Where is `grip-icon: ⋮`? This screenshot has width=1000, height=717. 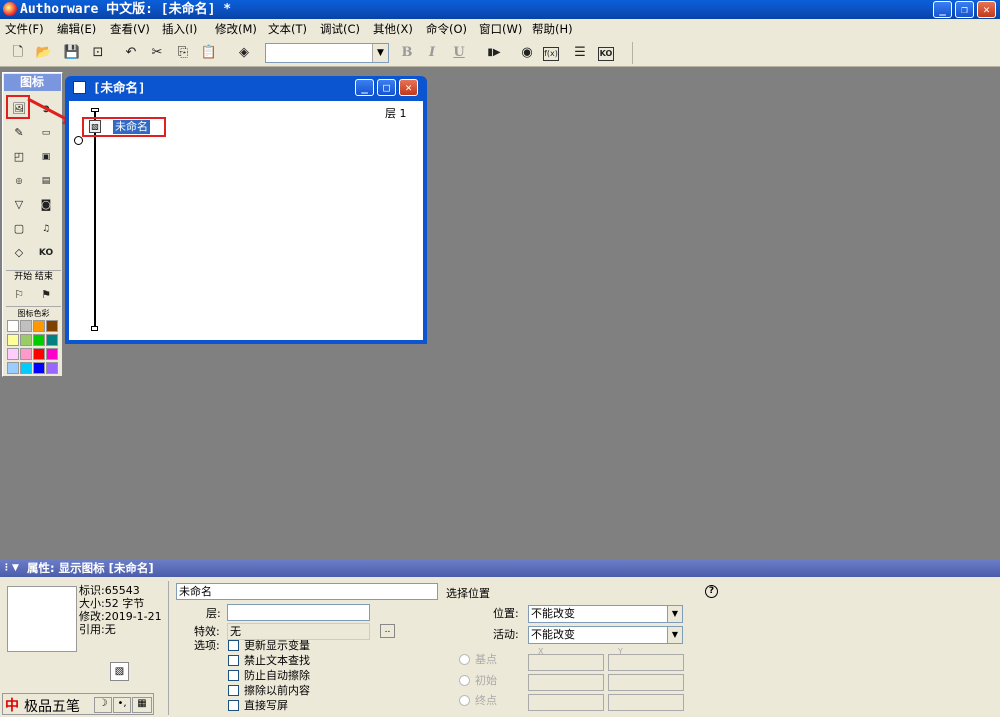 grip-icon: ⋮ is located at coordinates (6, 568).